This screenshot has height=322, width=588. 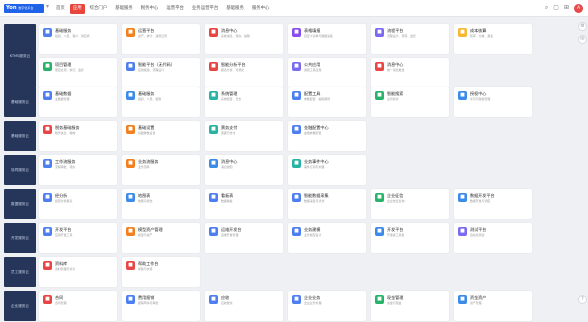 What do you see at coordinates (47, 299) in the screenshot?
I see `contract-icon: ■` at bounding box center [47, 299].